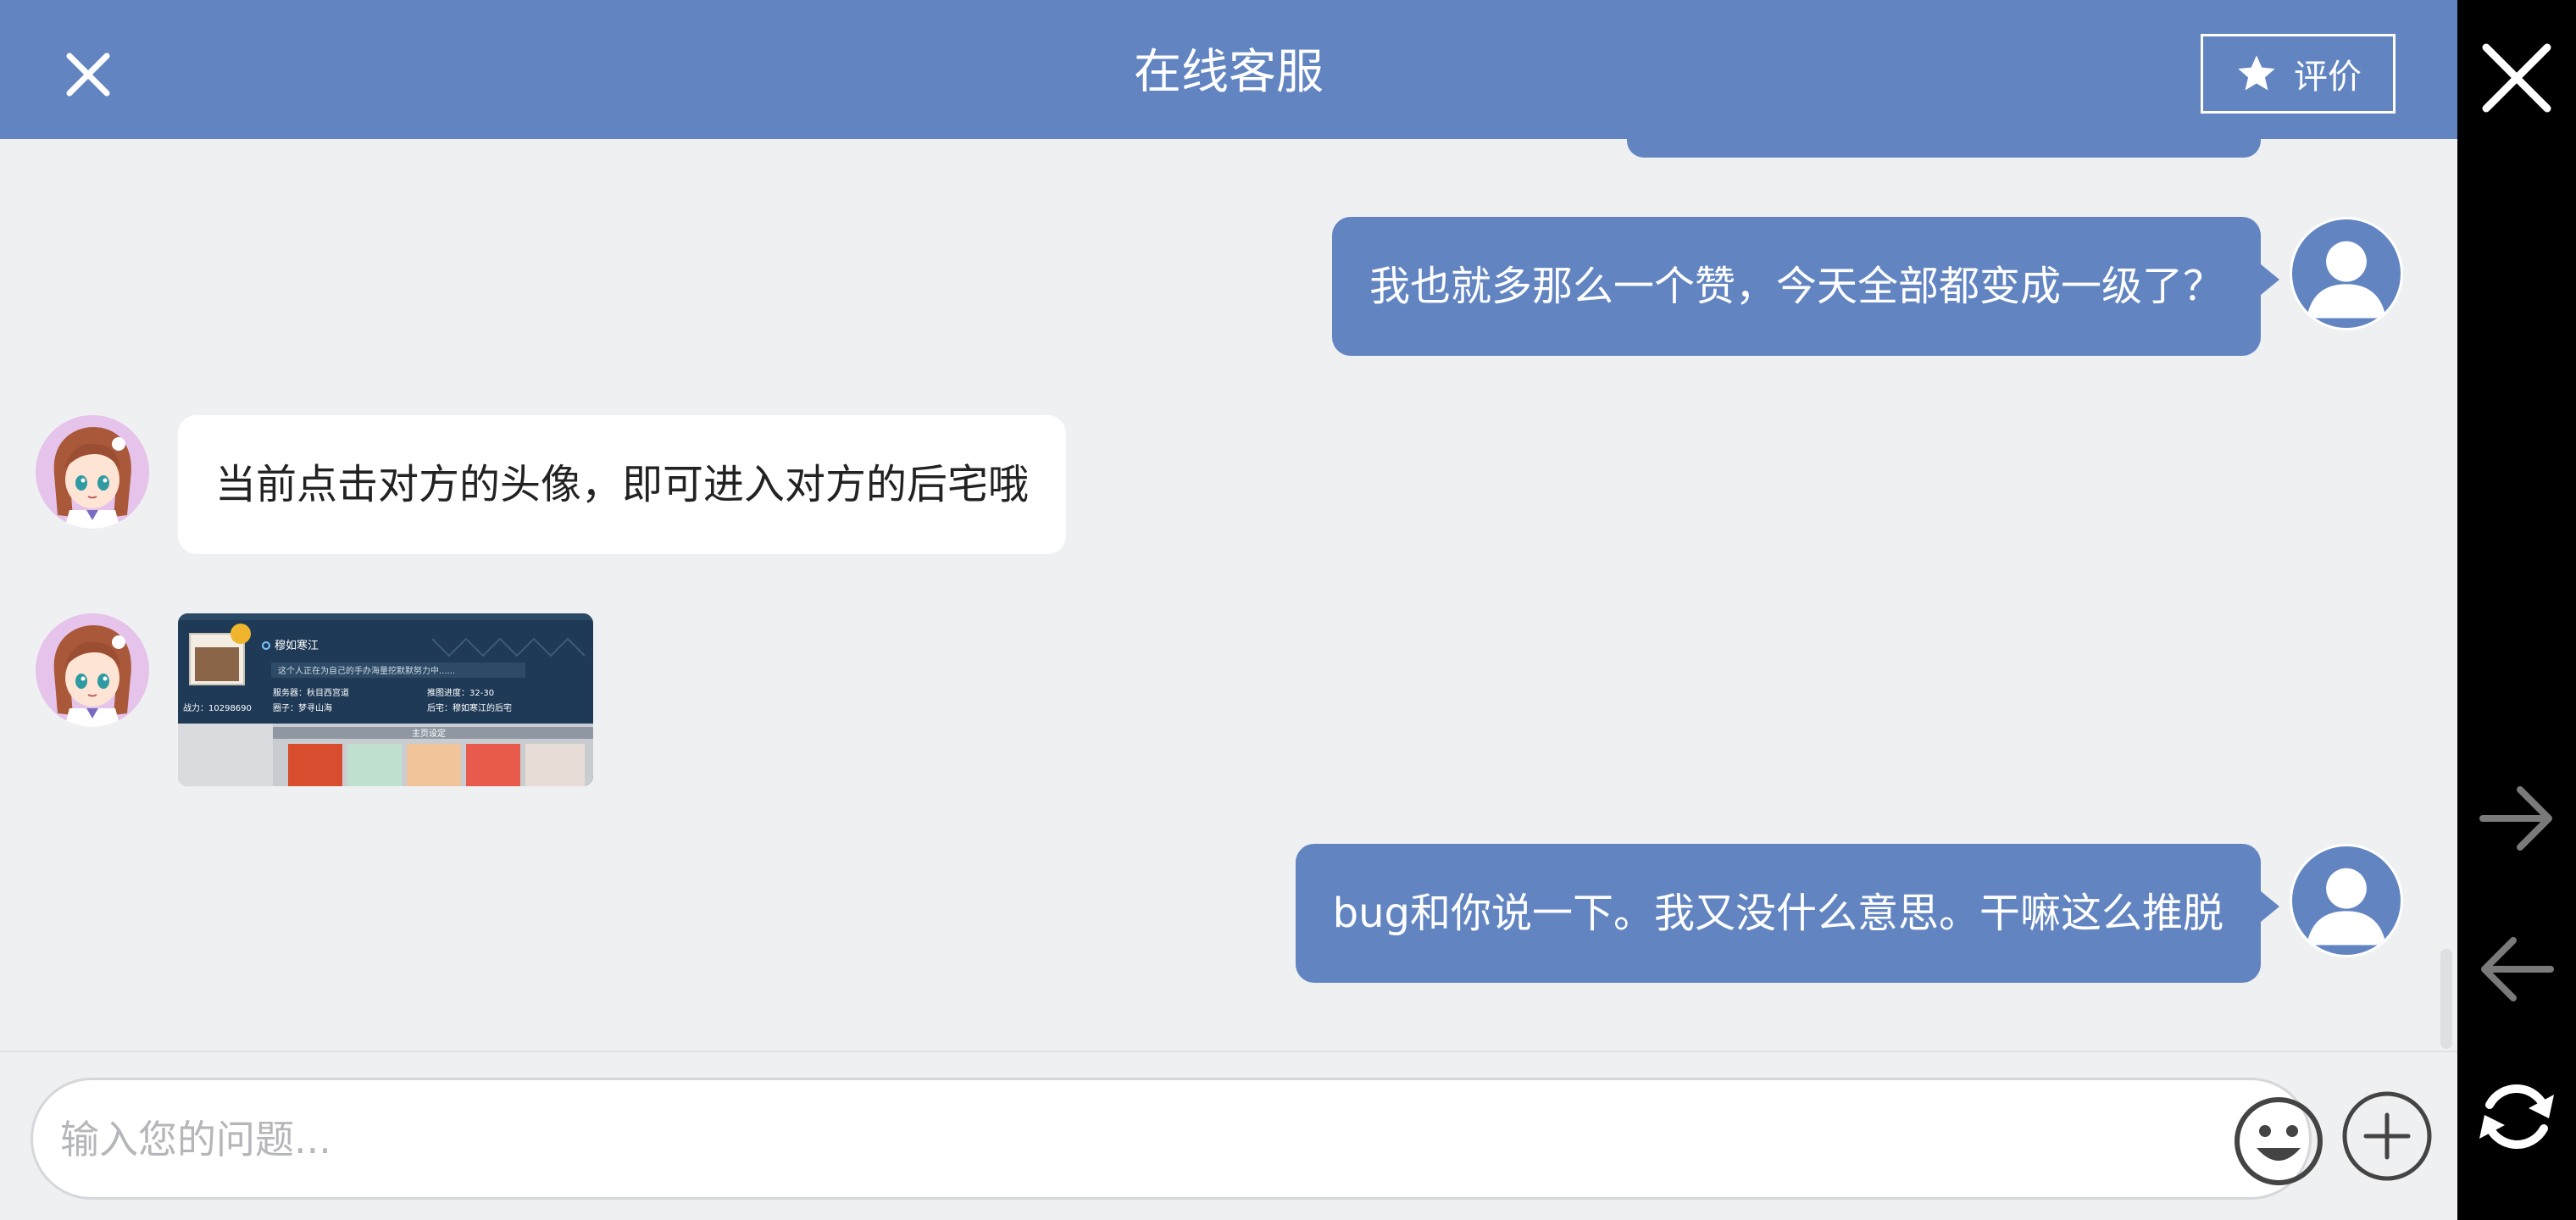 The height and width of the screenshot is (1220, 2576). Describe the element at coordinates (2328, 77) in the screenshot. I see `rate-label: 评价` at that location.